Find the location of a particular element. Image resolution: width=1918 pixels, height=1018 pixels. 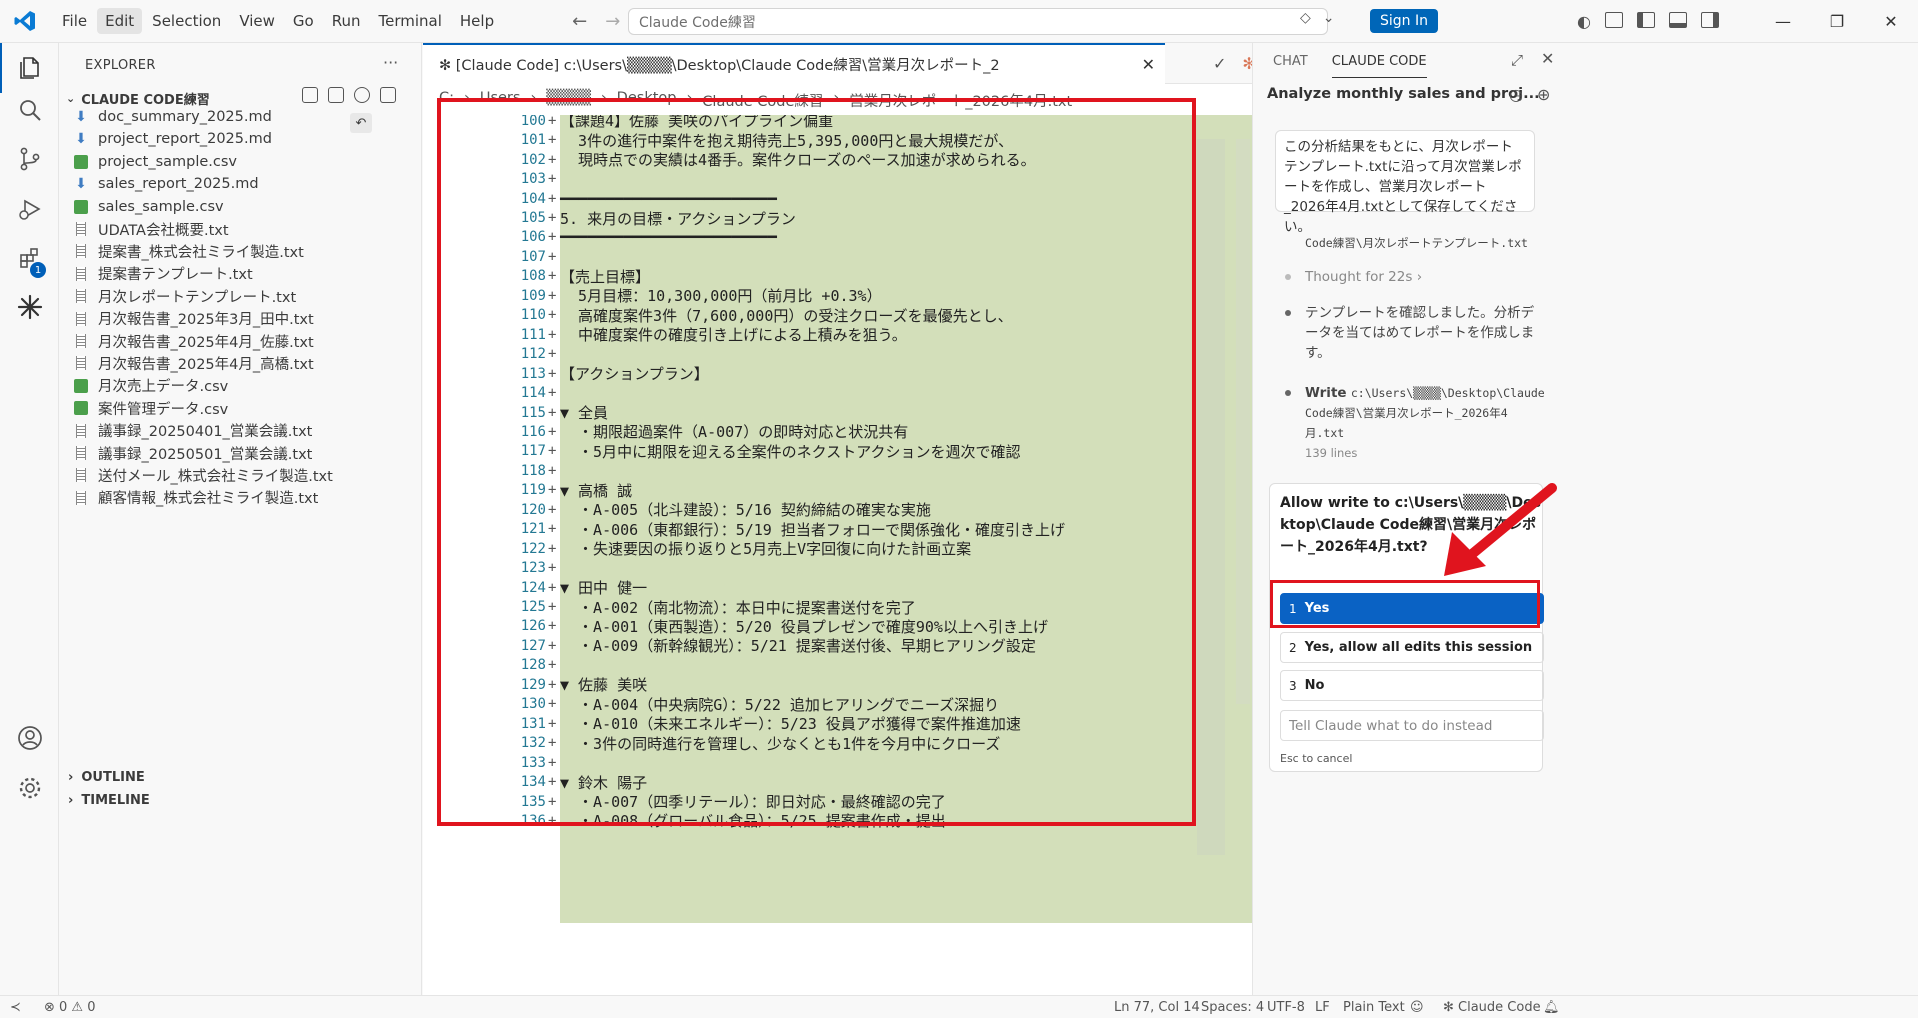

new-file-icon is located at coordinates (310, 95).